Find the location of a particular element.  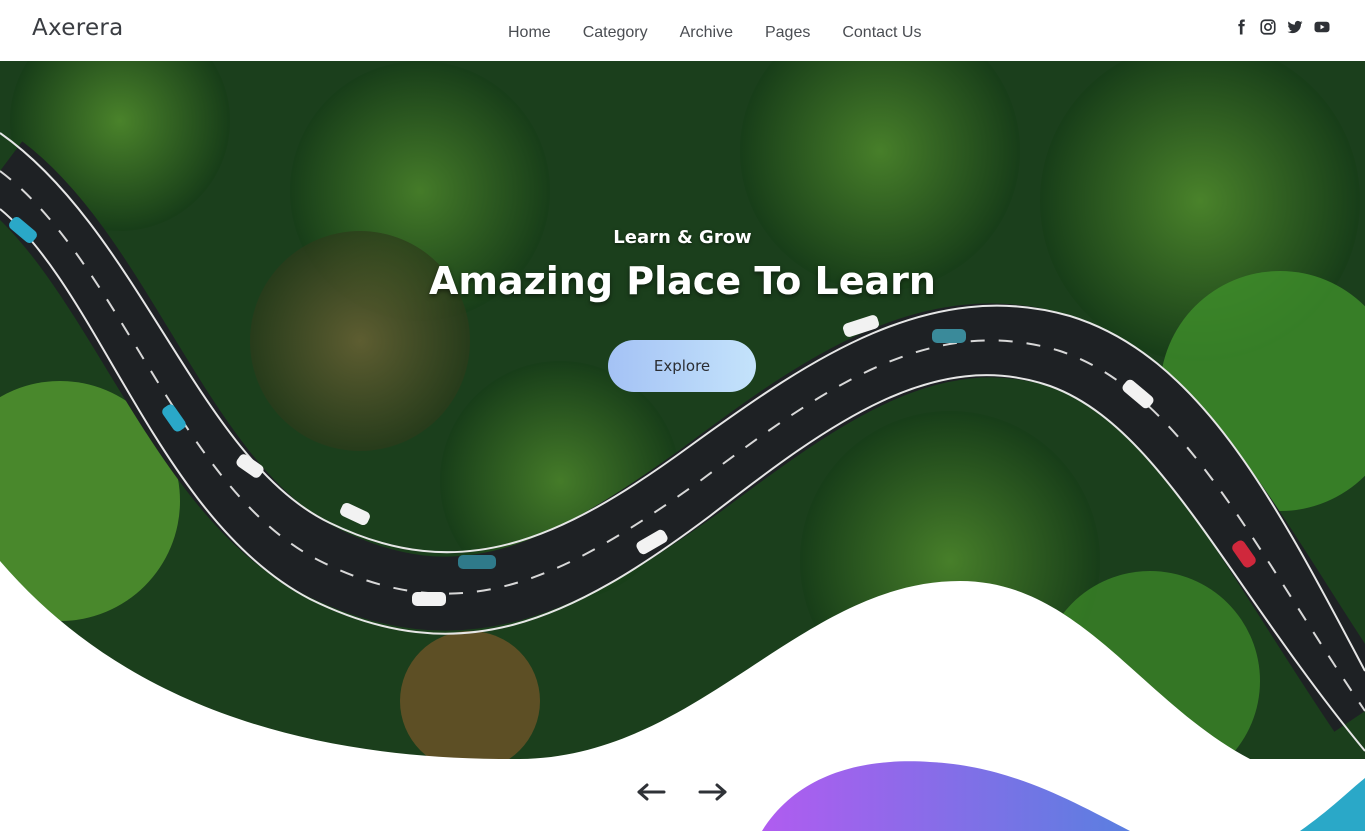

nav-item-category: Category is located at coordinates (615, 33).